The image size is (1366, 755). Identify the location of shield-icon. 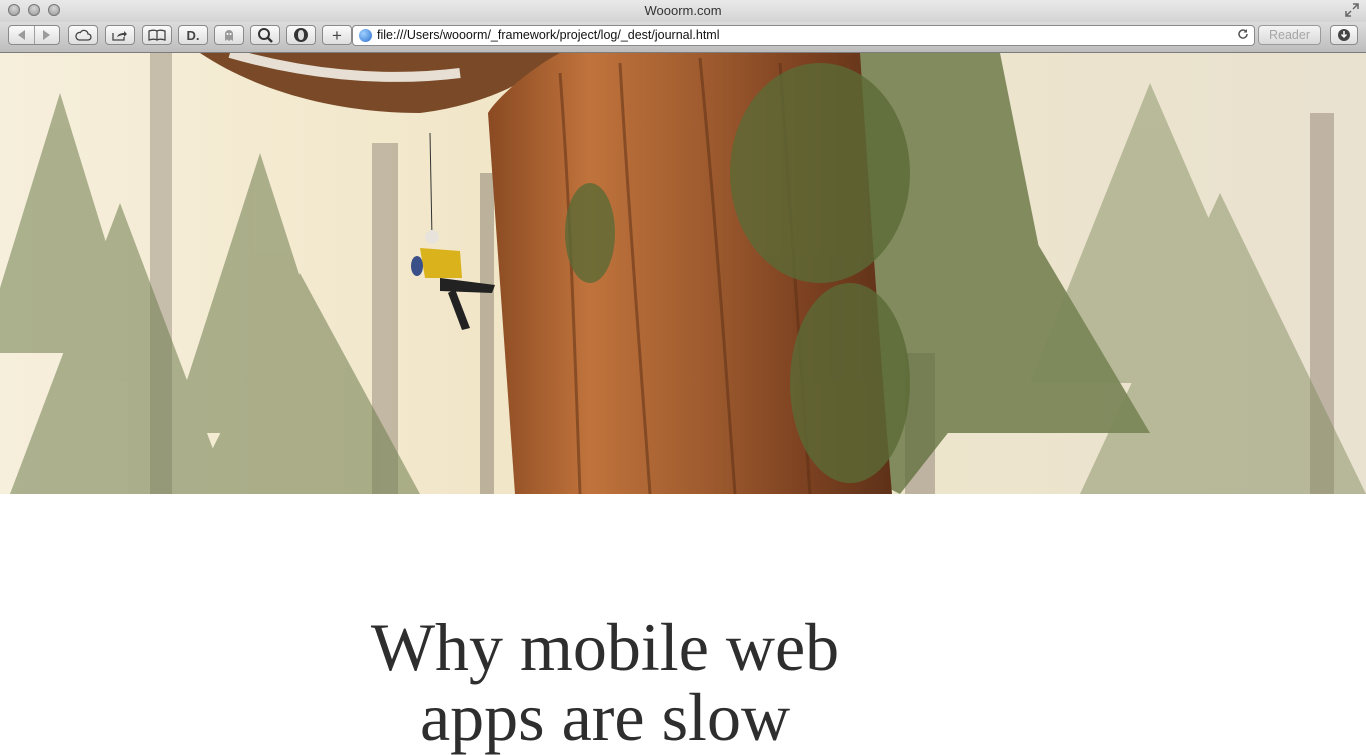
(301, 35).